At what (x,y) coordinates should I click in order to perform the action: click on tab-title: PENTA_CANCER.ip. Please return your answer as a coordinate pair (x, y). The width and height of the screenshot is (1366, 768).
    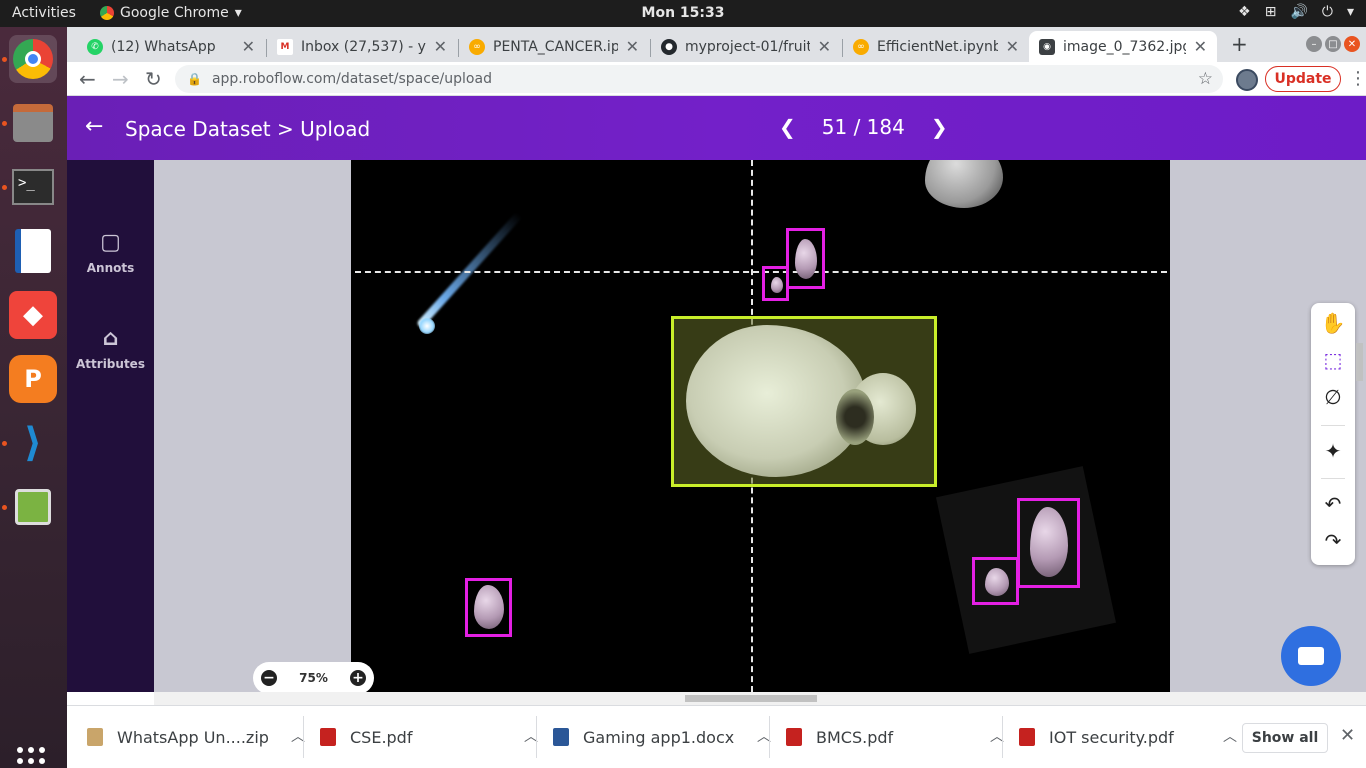
    Looking at the image, I should click on (555, 46).